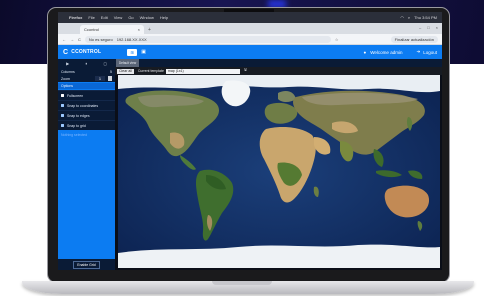  What do you see at coordinates (278, 71) in the screenshot?
I see `template-toolbar: Clear all Current template map (1x1) 🖫` at bounding box center [278, 71].